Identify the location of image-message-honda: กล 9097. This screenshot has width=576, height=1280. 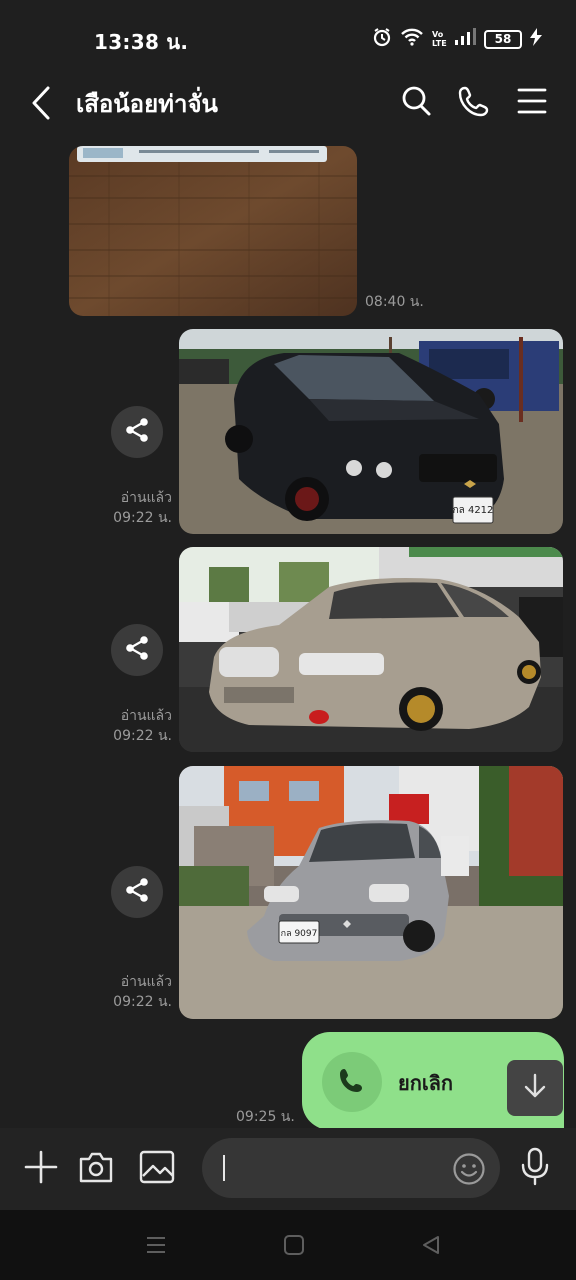
(371, 892).